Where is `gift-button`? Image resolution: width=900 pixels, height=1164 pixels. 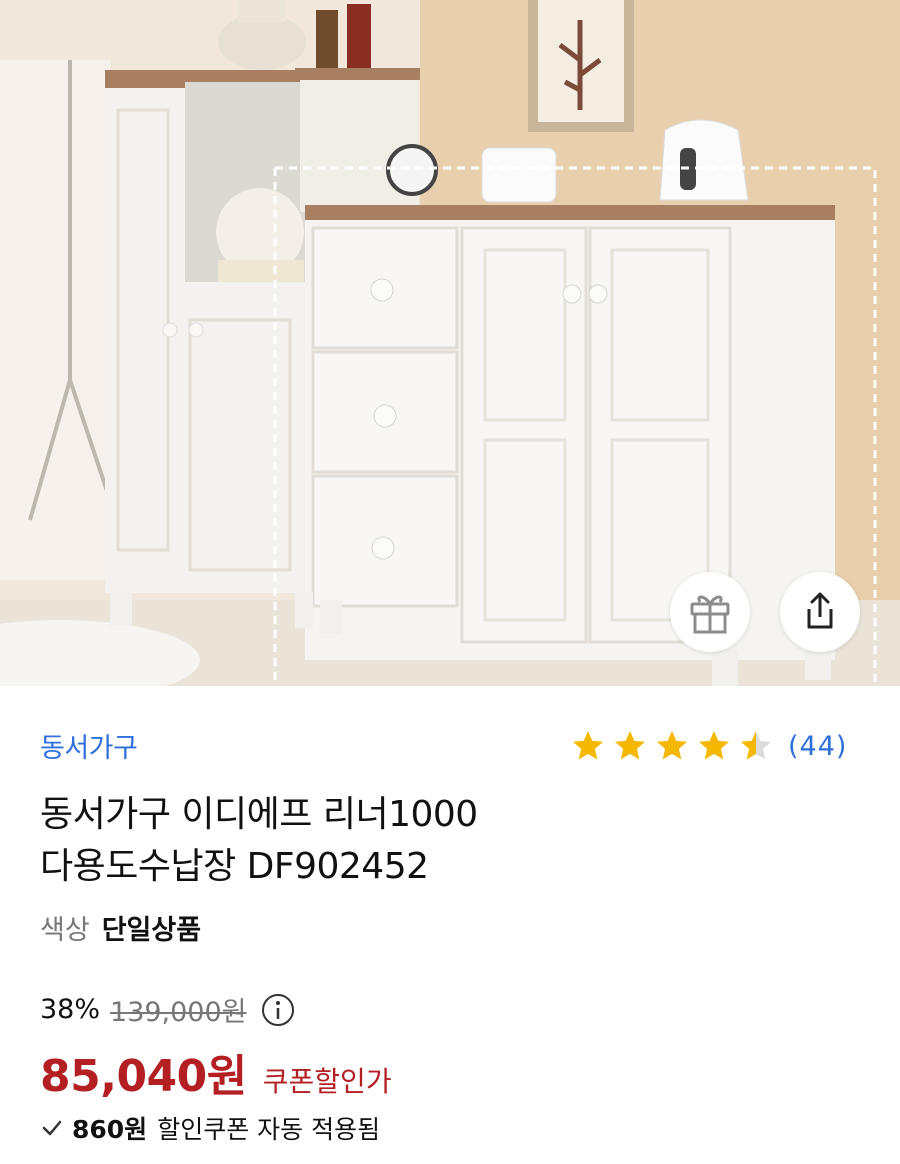 gift-button is located at coordinates (710, 612).